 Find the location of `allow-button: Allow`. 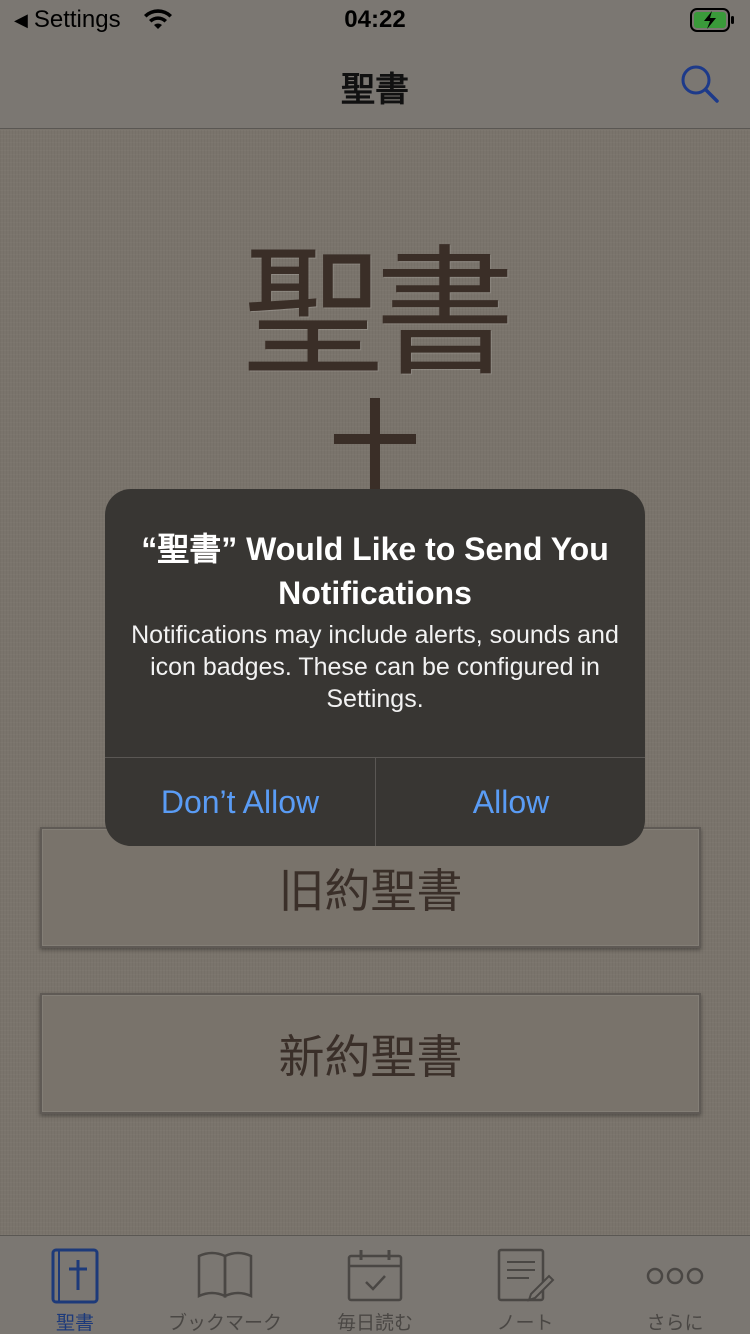

allow-button: Allow is located at coordinates (510, 802).